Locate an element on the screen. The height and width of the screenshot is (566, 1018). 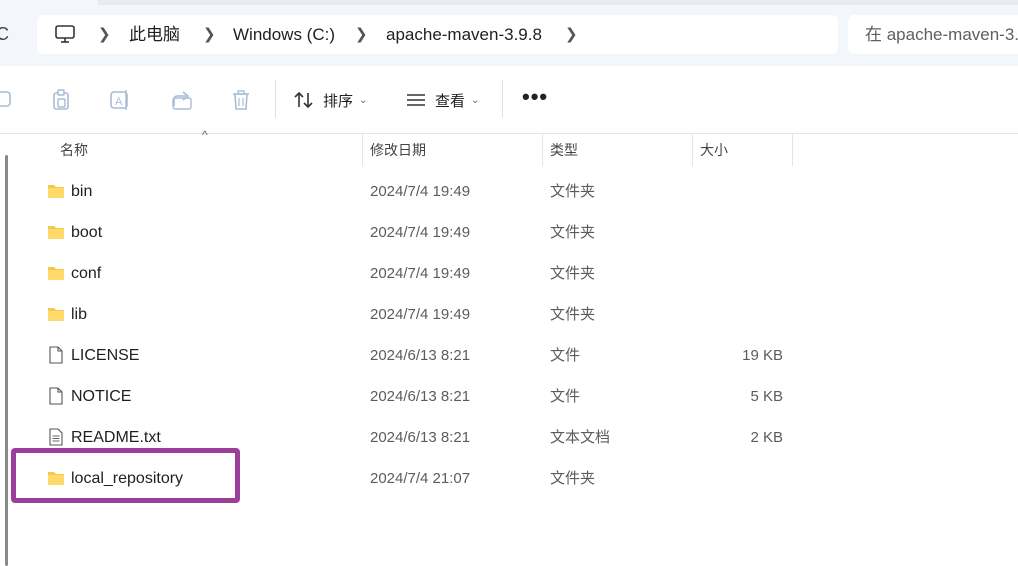
breadcrumb-maven-folder: apache-maven-3.9.8 is located at coordinates (464, 34).